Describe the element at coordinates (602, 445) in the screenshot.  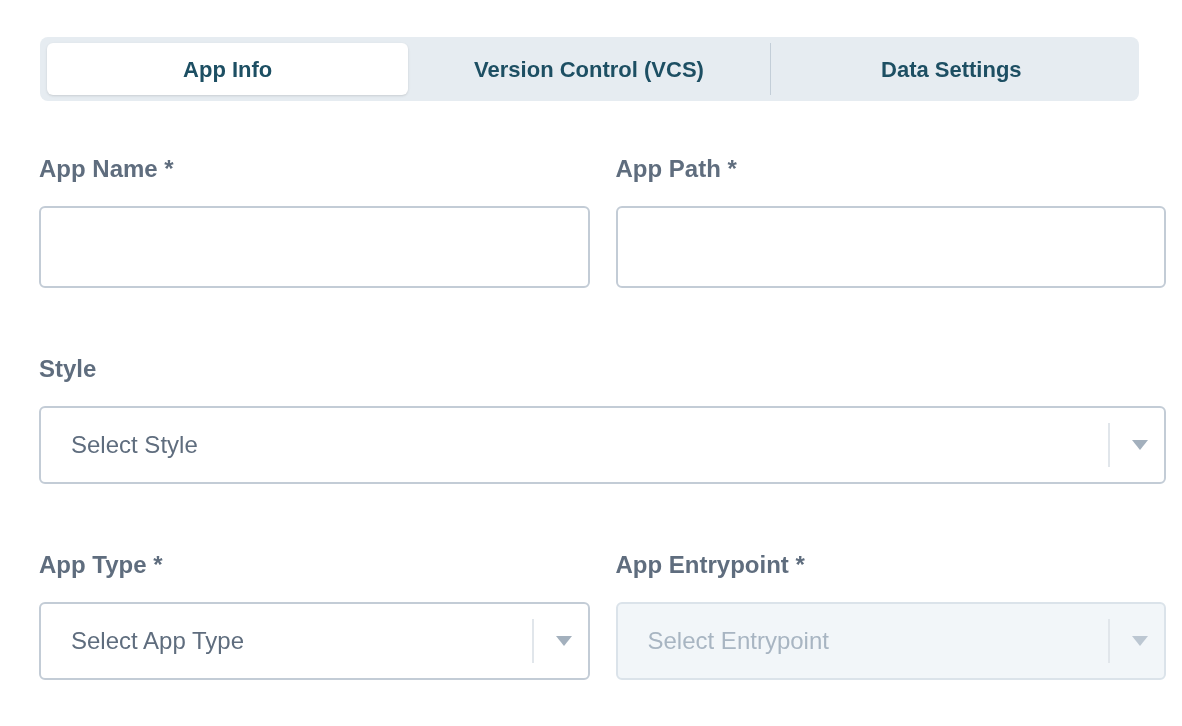
I see `select-field: Select Style` at that location.